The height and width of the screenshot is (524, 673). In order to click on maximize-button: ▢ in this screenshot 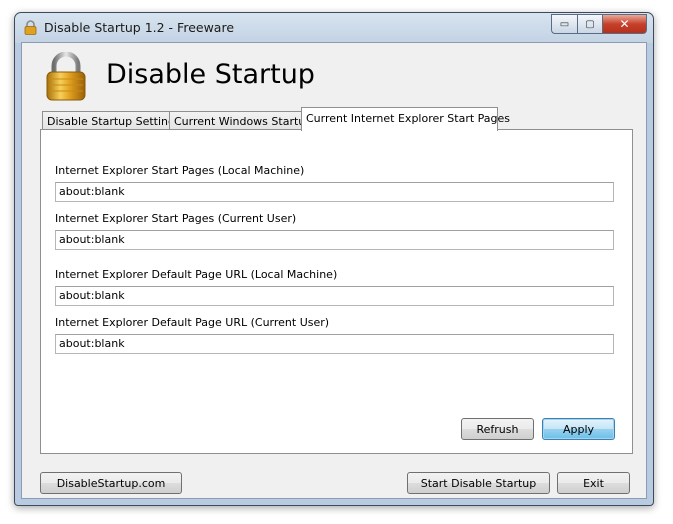, I will do `click(589, 24)`.